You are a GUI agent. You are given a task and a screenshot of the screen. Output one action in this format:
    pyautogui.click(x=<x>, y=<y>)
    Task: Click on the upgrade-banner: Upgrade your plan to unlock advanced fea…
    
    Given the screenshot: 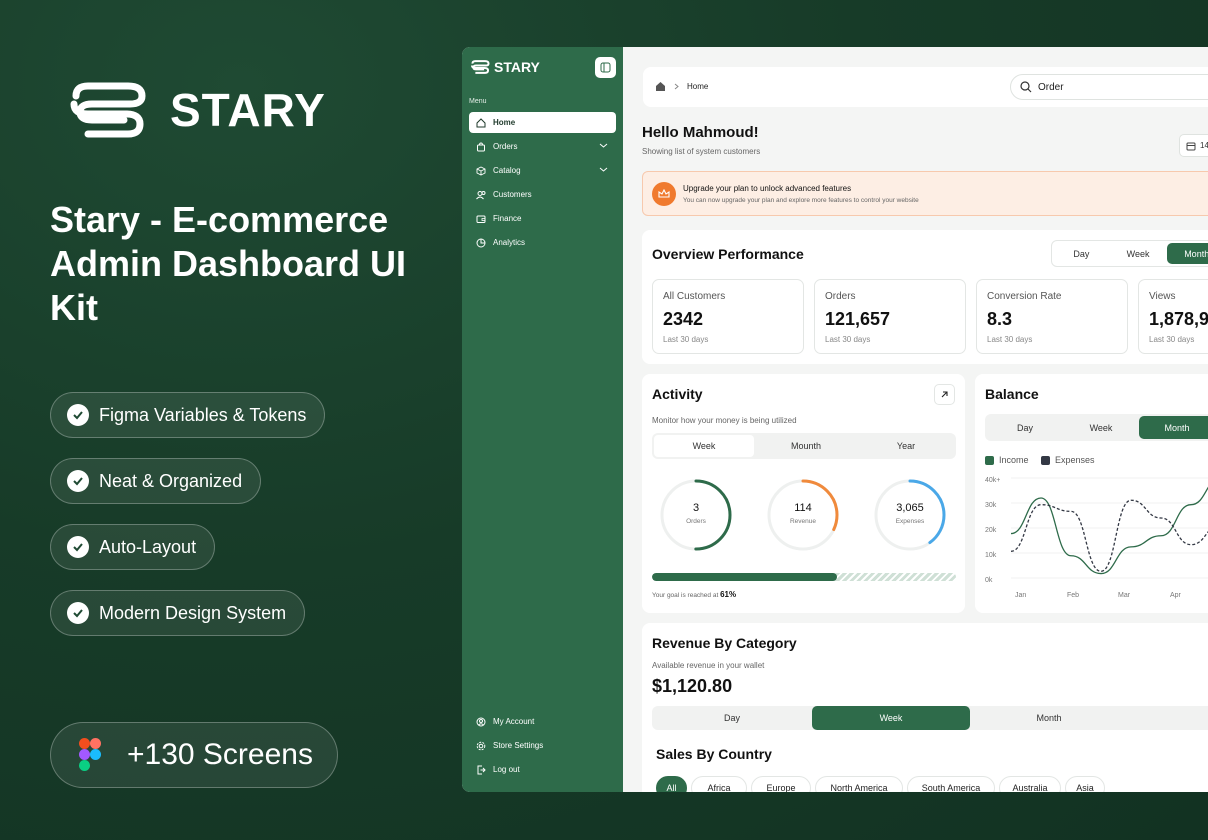 What is the action you would take?
    pyautogui.click(x=925, y=193)
    